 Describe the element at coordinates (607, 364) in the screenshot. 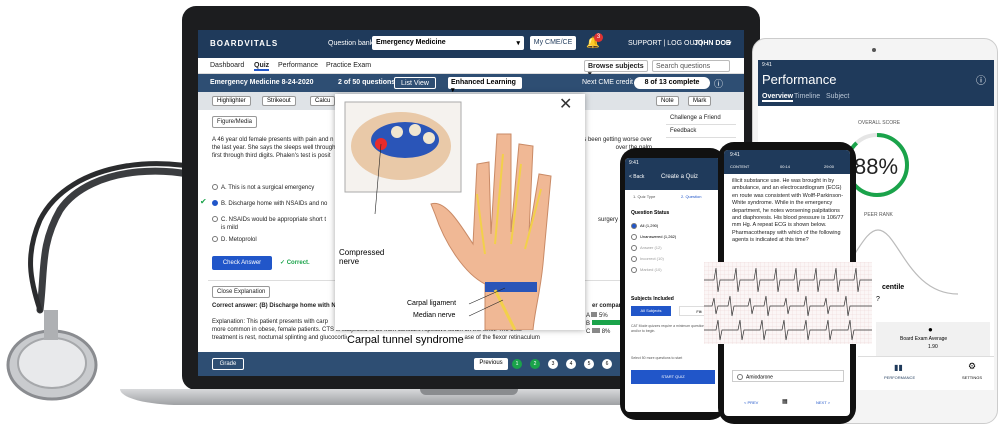

I see `page-6: 6` at that location.